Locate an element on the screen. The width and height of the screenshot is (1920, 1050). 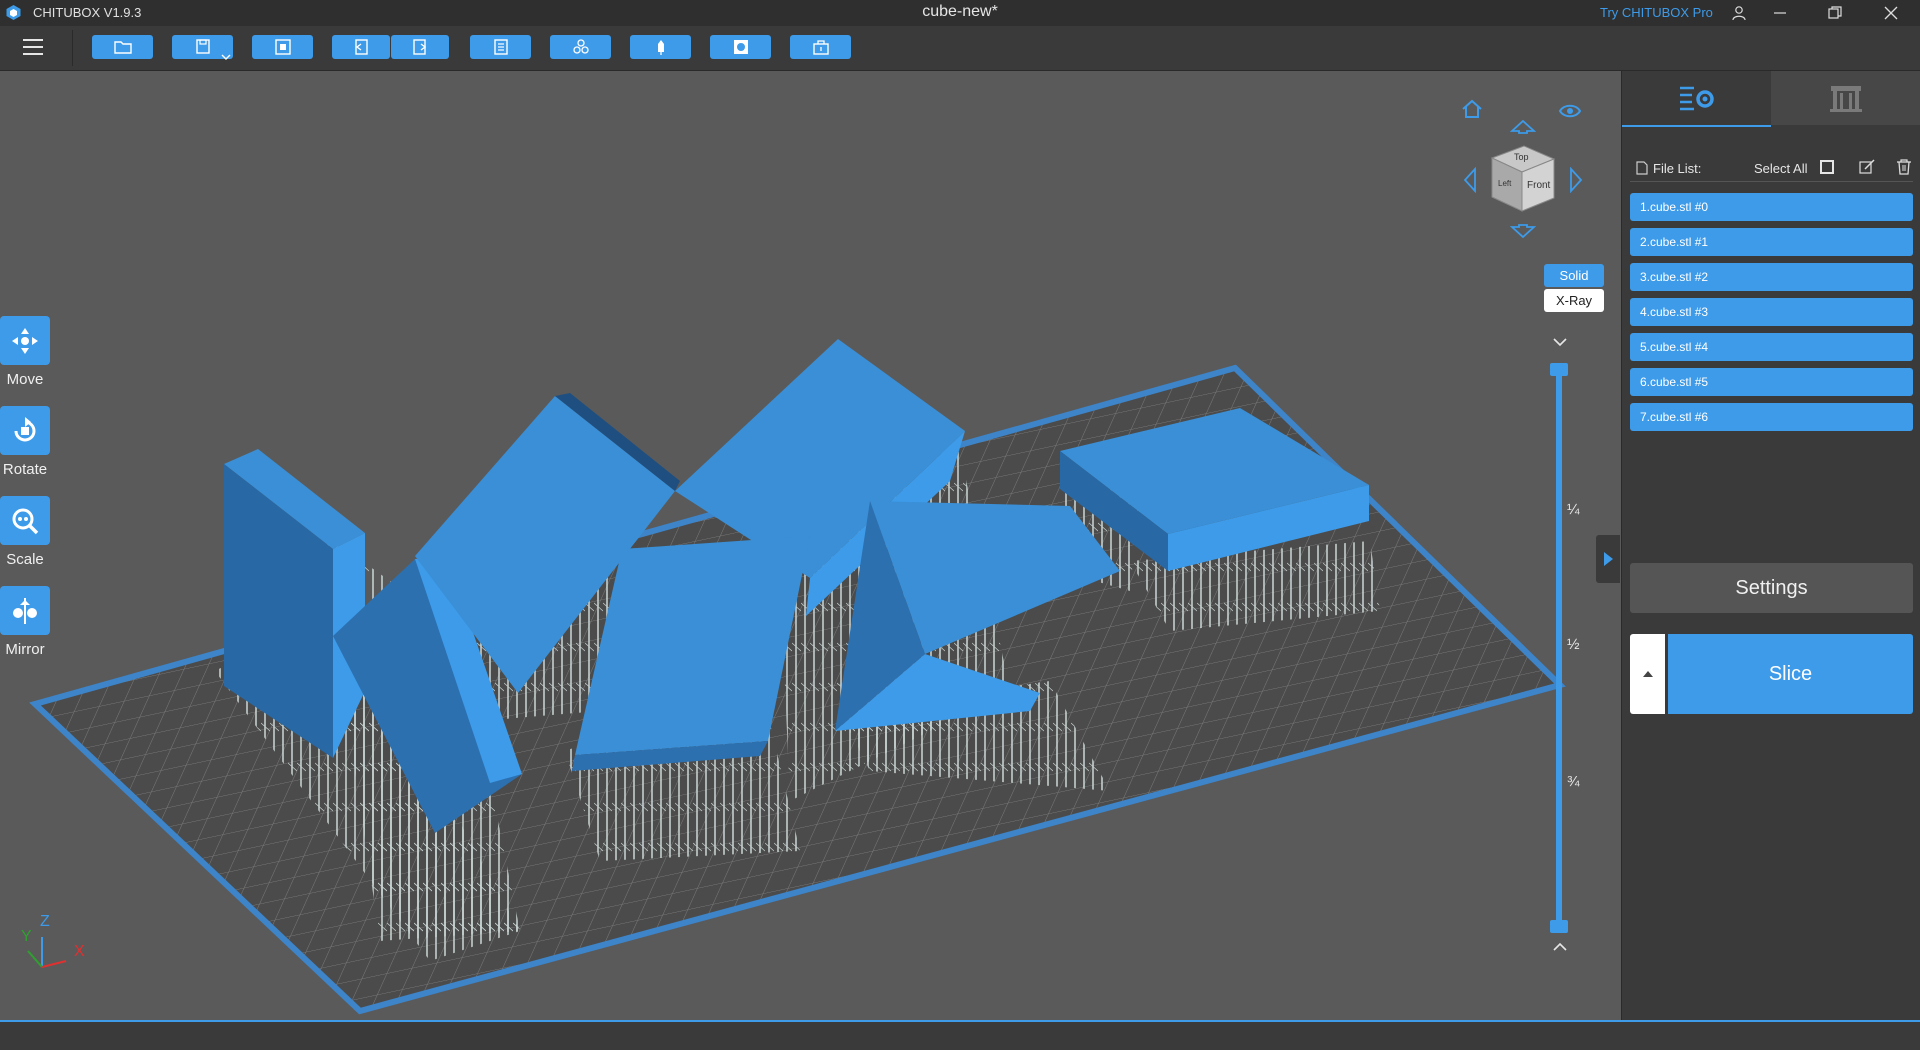
slice-button: Slice is located at coordinates (1790, 674).